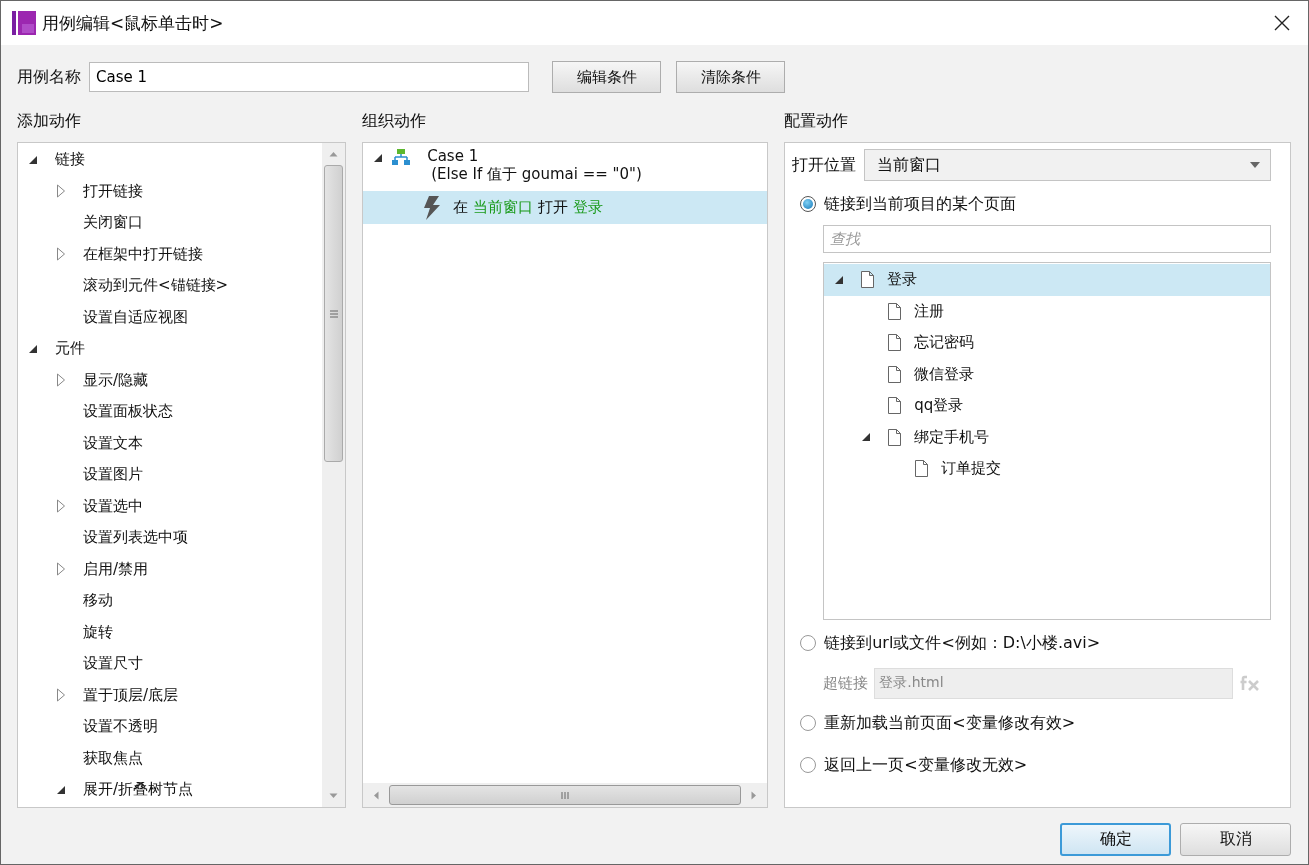  Describe the element at coordinates (70, 160) in the screenshot. I see `action-item: 链接` at that location.